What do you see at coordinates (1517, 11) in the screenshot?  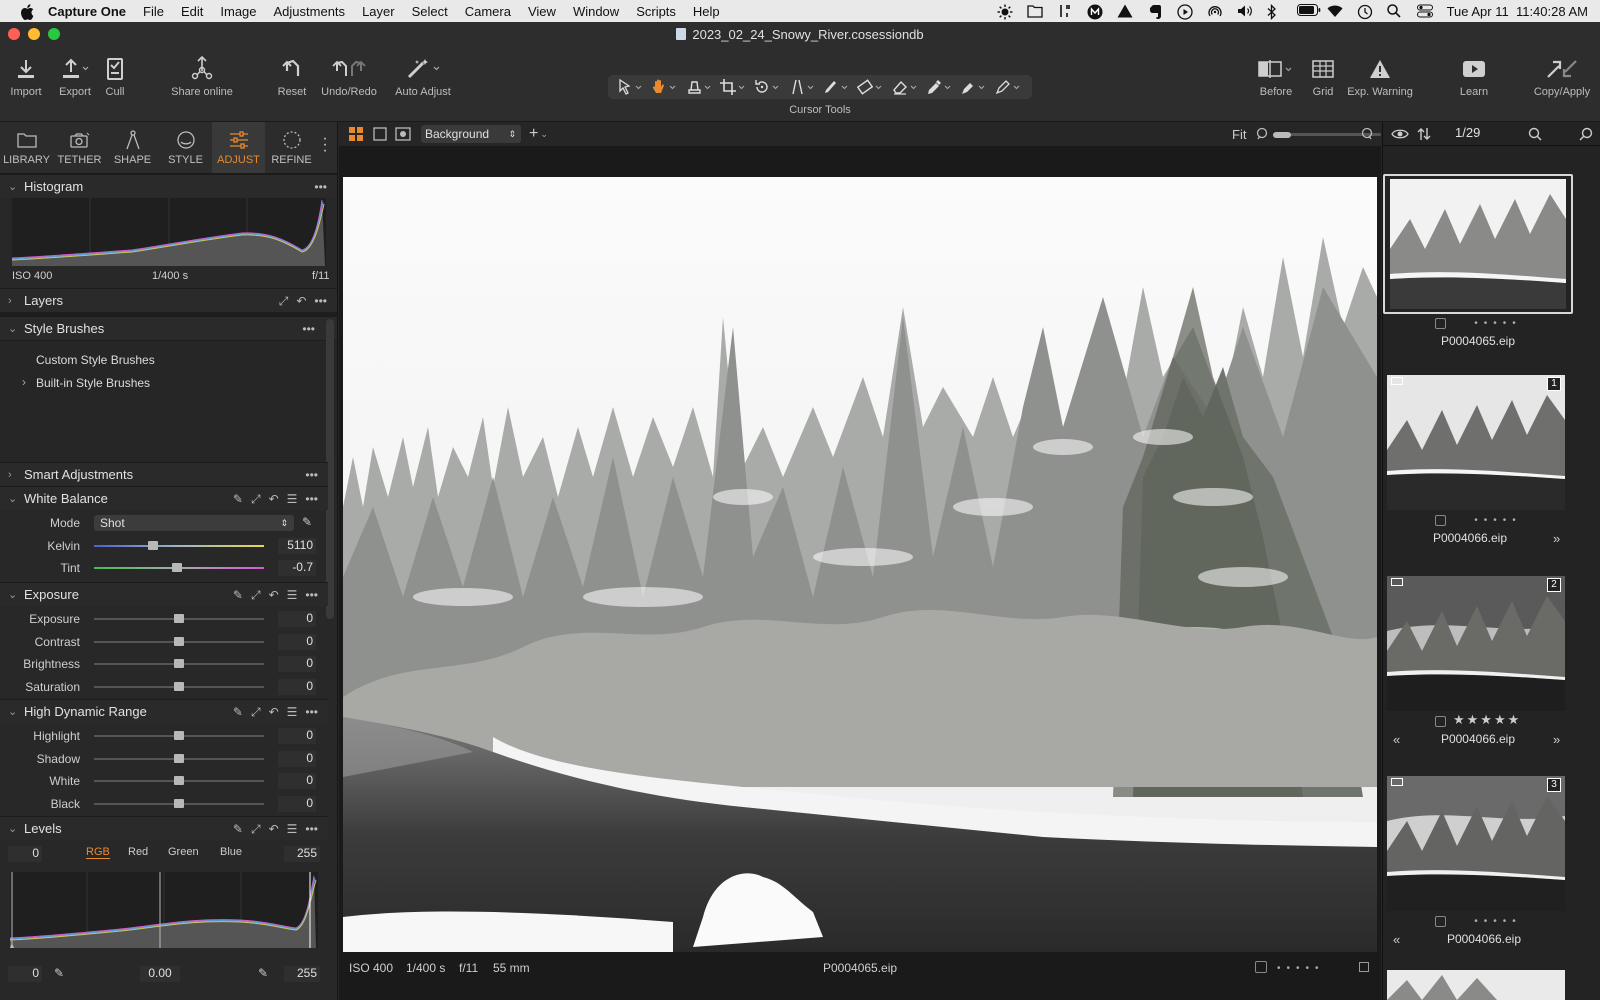 I see `menubar-clock: Tue Apr 11 11:40:28 AM` at bounding box center [1517, 11].